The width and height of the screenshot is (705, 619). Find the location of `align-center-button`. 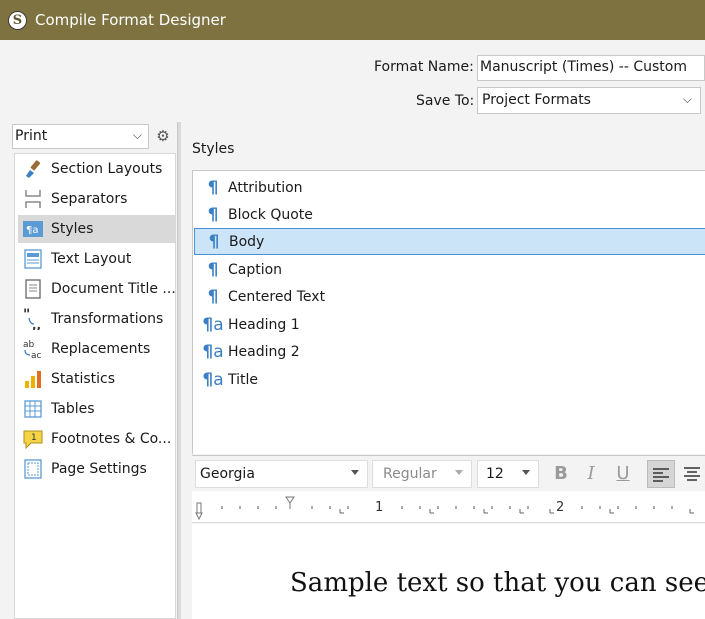

align-center-button is located at coordinates (691, 474).